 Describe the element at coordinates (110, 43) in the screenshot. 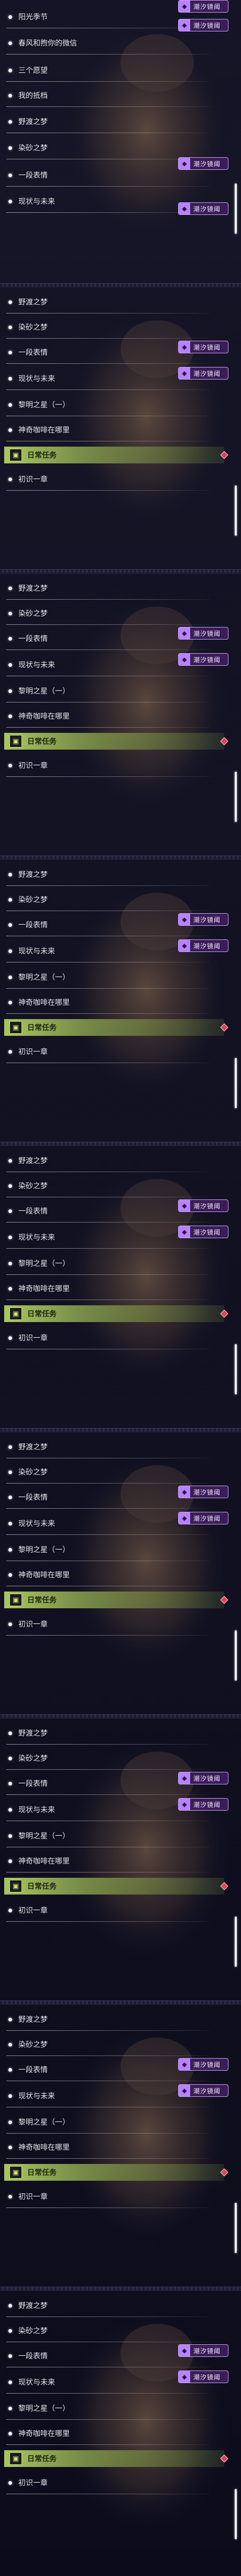

I see `list-item: 春风和煦你的微信` at that location.